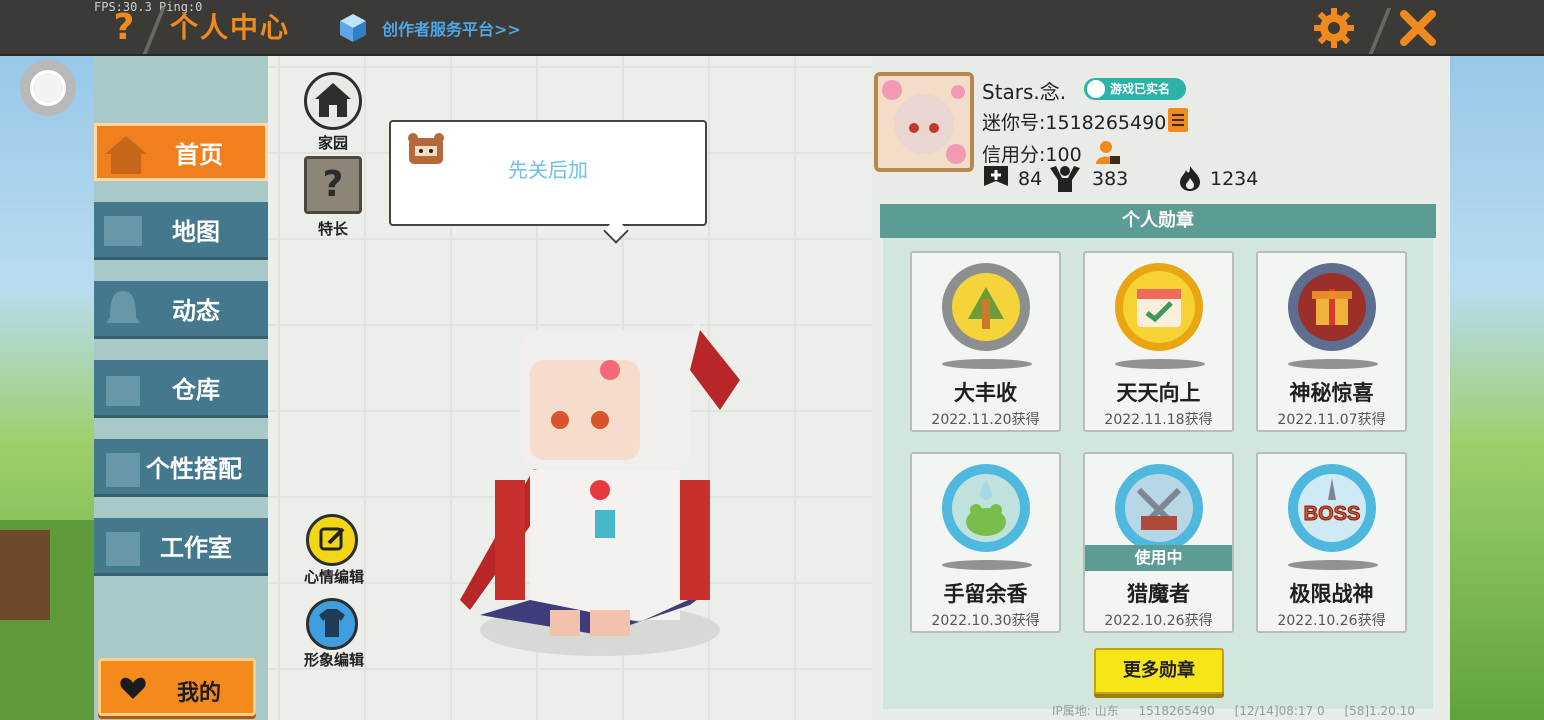  I want to click on sidebar-item-map: 地图, so click(181, 231).